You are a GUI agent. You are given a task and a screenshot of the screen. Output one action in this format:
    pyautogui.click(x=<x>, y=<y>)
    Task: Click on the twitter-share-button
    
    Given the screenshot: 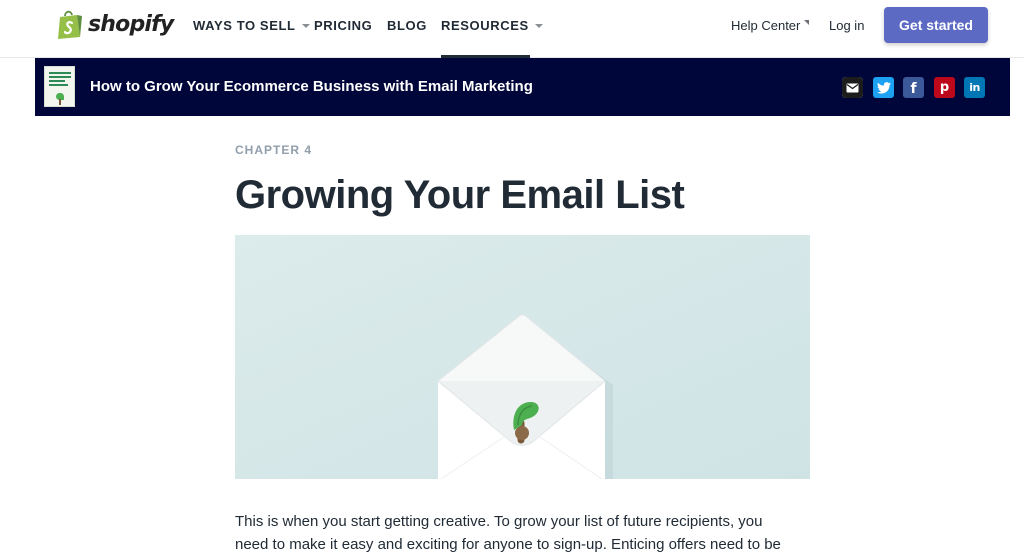 What is the action you would take?
    pyautogui.click(x=883, y=87)
    